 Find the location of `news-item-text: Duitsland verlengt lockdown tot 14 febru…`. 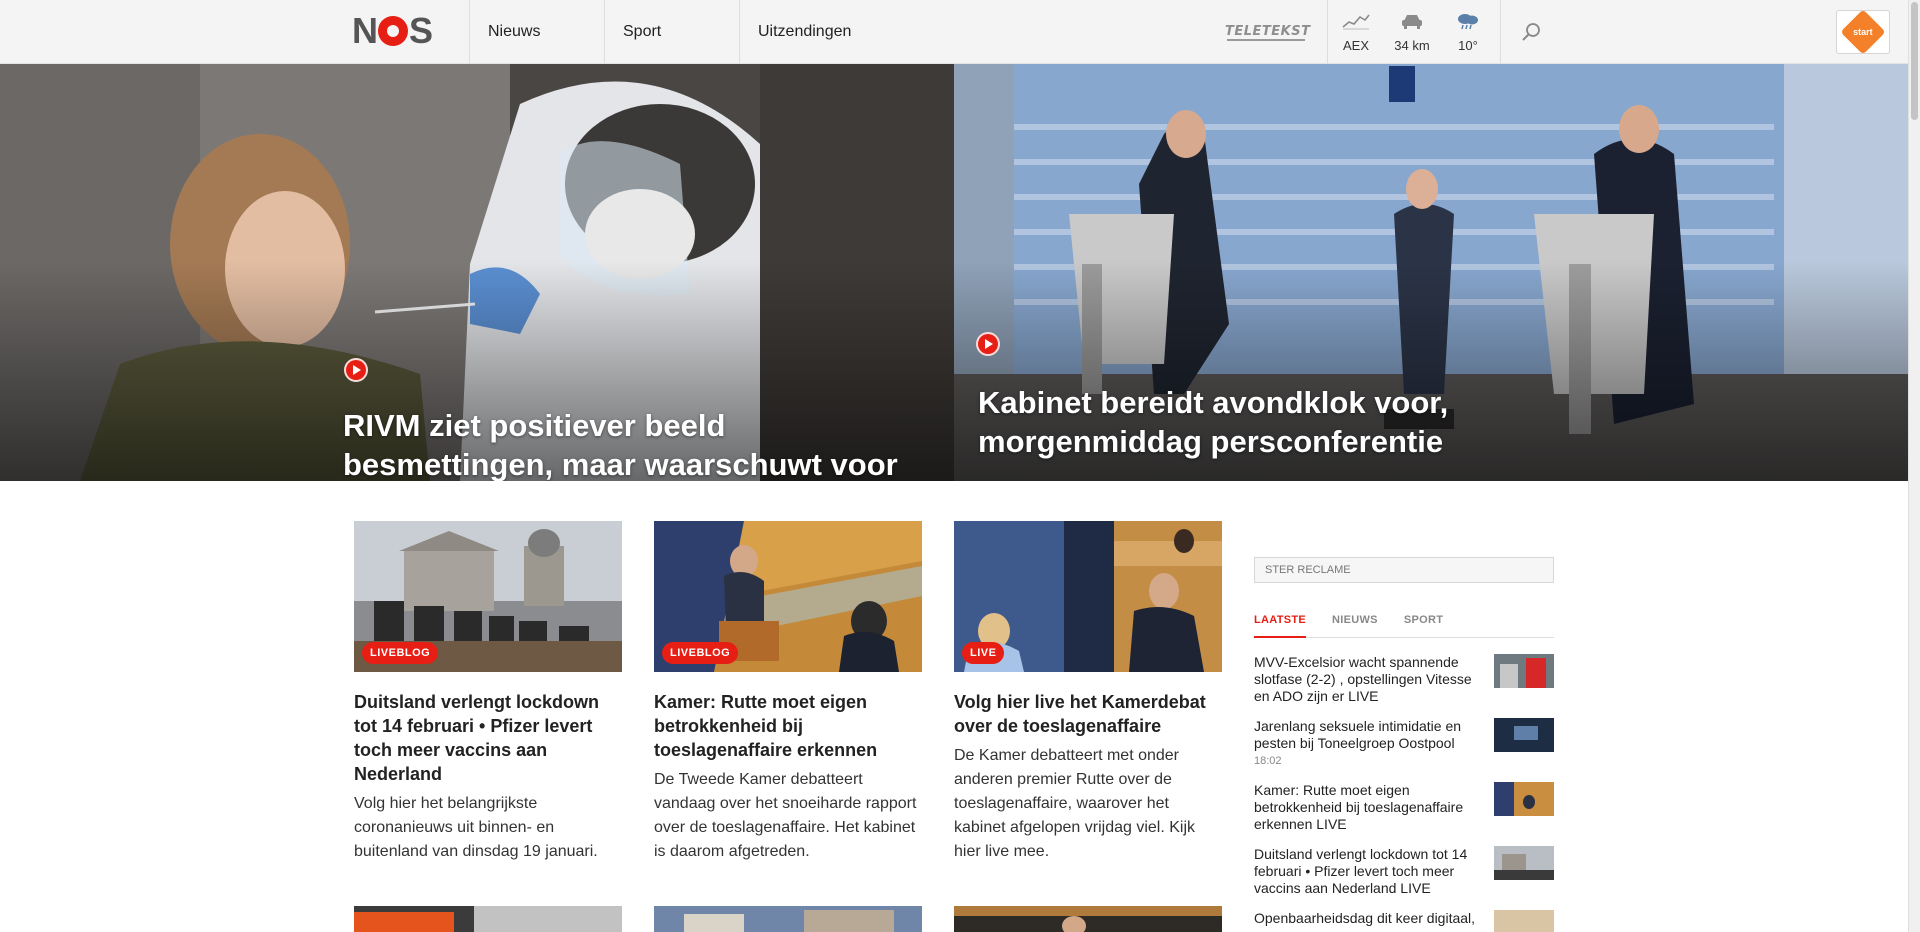

news-item-text: Duitsland verlengt lockdown tot 14 febru… is located at coordinates (1365, 871).